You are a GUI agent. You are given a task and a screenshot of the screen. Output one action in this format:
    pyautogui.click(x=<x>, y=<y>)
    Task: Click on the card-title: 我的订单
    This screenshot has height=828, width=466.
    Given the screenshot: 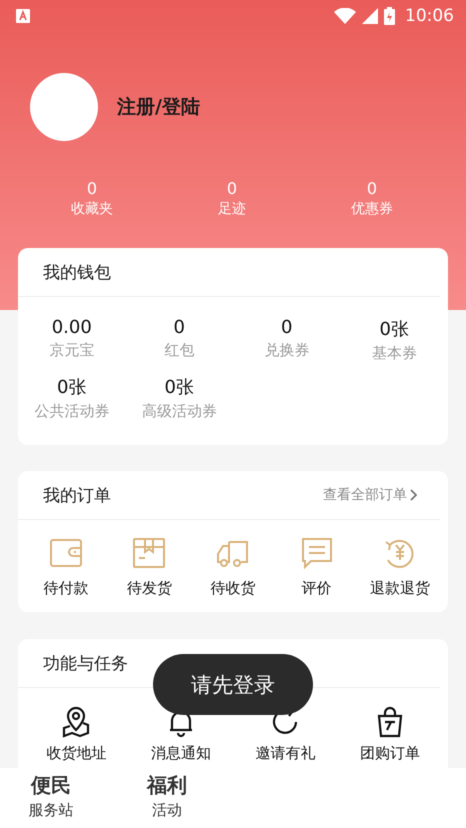 What is the action you would take?
    pyautogui.click(x=77, y=495)
    